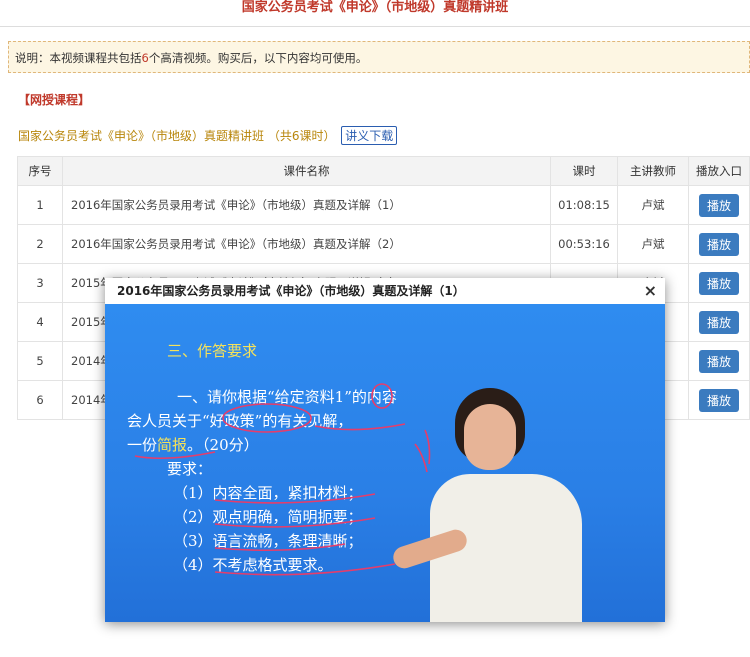 This screenshot has height=657, width=750. What do you see at coordinates (306, 171) in the screenshot?
I see `col-header-name: 课件名称` at bounding box center [306, 171].